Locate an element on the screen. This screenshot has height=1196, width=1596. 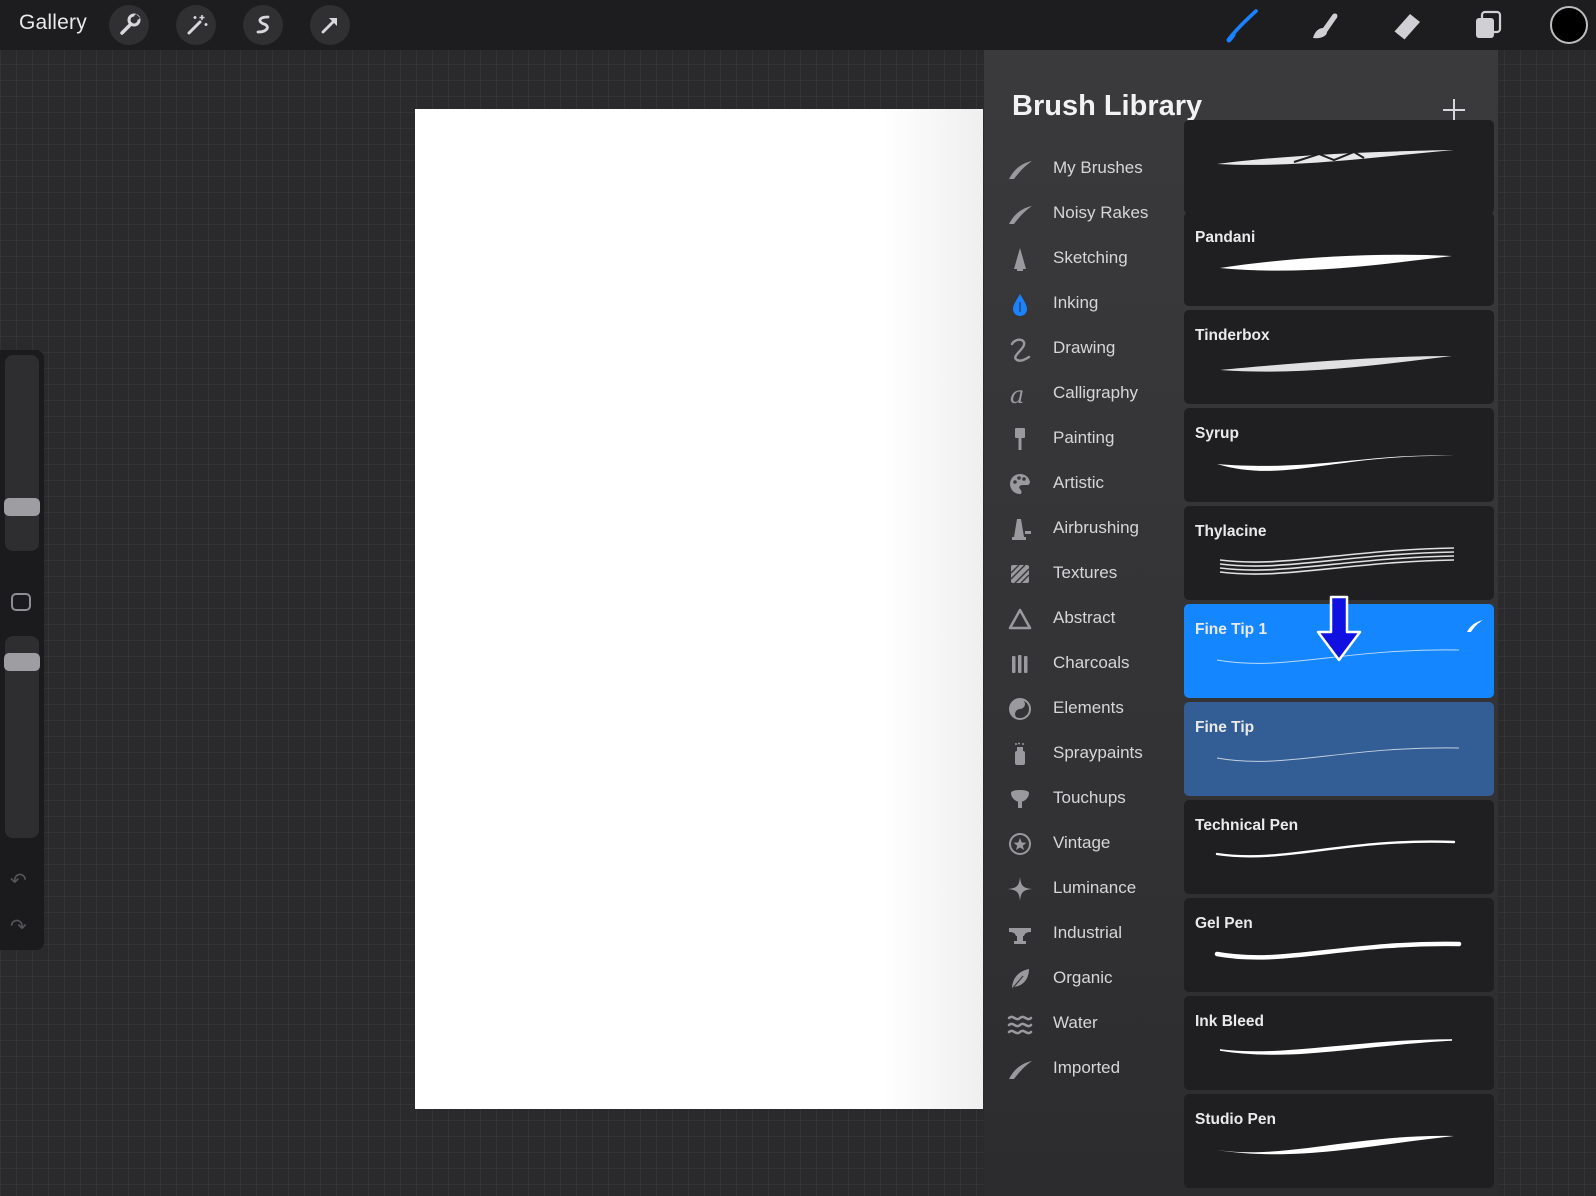
smudge-icon is located at coordinates (1324, 25).